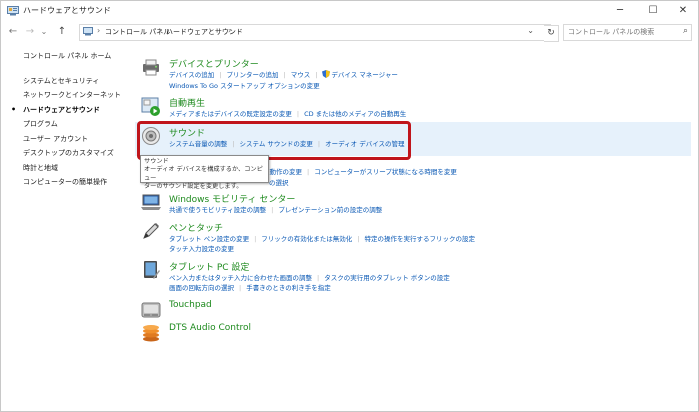 This screenshot has height=412, width=699. I want to click on printer-icon, so click(151, 67).